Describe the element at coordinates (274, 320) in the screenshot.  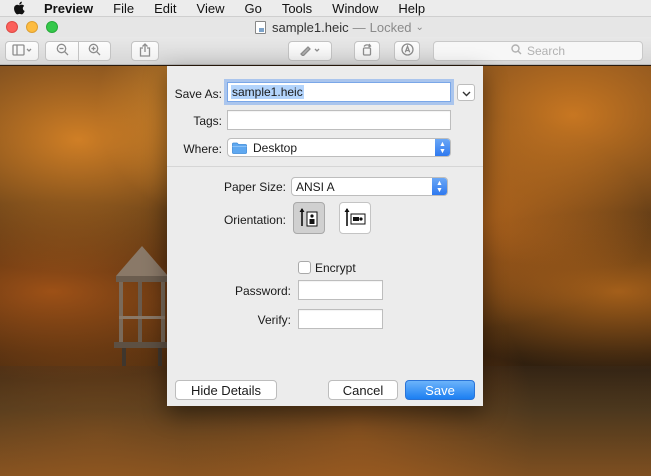
I see `verify-label: Verify:` at that location.